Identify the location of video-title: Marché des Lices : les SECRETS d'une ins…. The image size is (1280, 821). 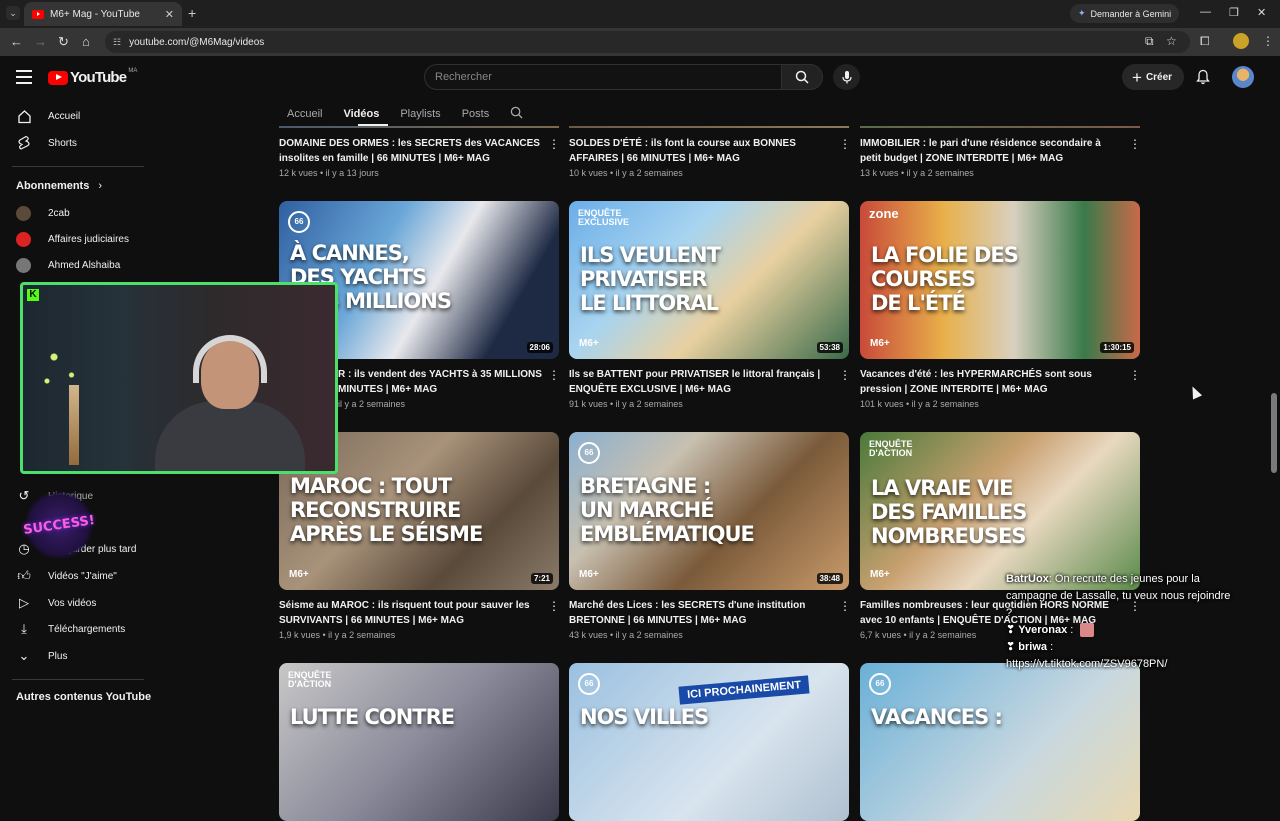
(700, 613).